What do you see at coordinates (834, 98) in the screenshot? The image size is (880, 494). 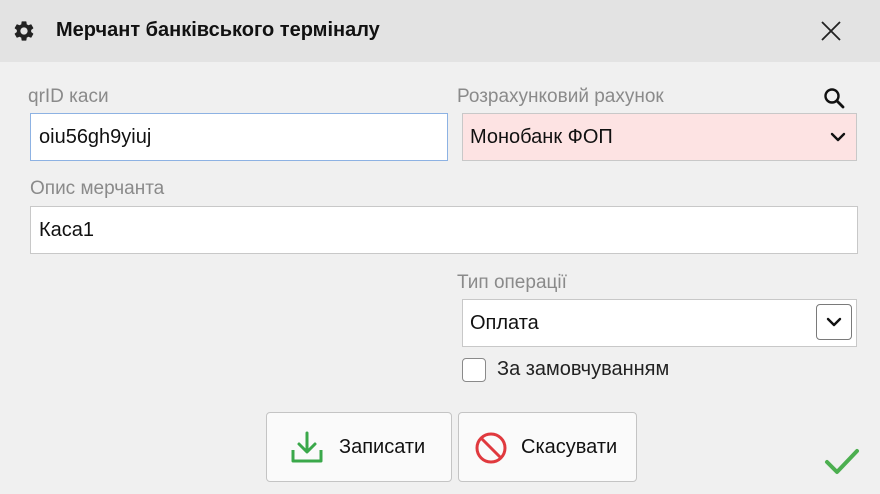 I see `search-icon` at bounding box center [834, 98].